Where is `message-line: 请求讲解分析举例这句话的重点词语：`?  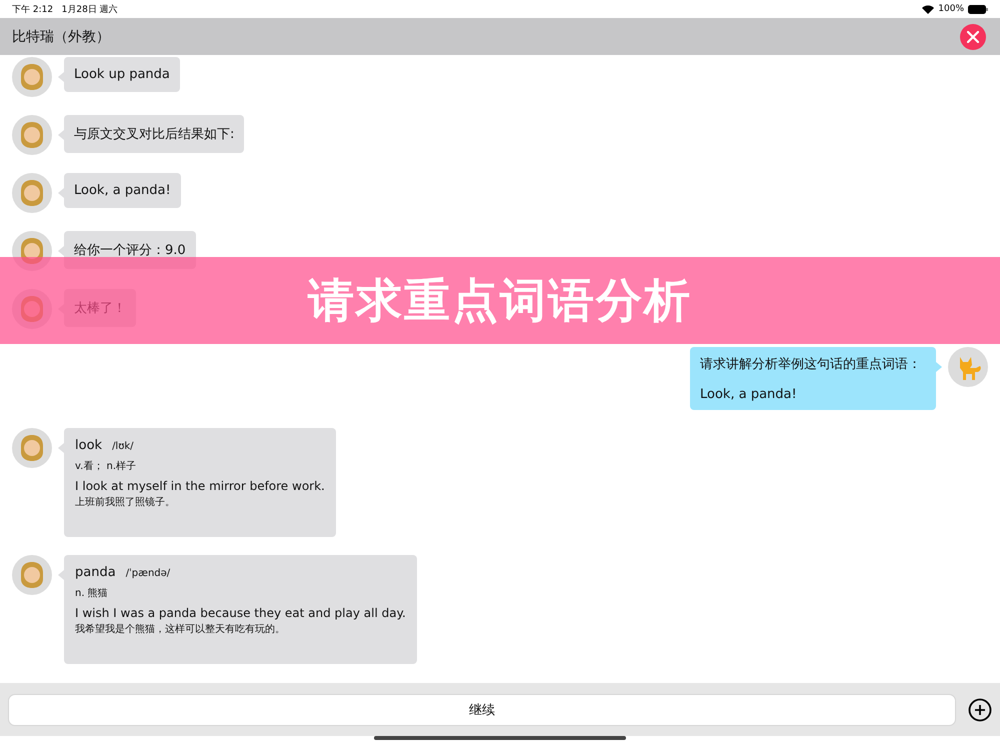 message-line: 请求讲解分析举例这句话的重点词语： is located at coordinates (811, 364).